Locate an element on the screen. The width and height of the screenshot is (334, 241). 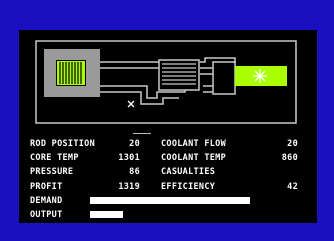
spark-icon is located at coordinates (260, 76).